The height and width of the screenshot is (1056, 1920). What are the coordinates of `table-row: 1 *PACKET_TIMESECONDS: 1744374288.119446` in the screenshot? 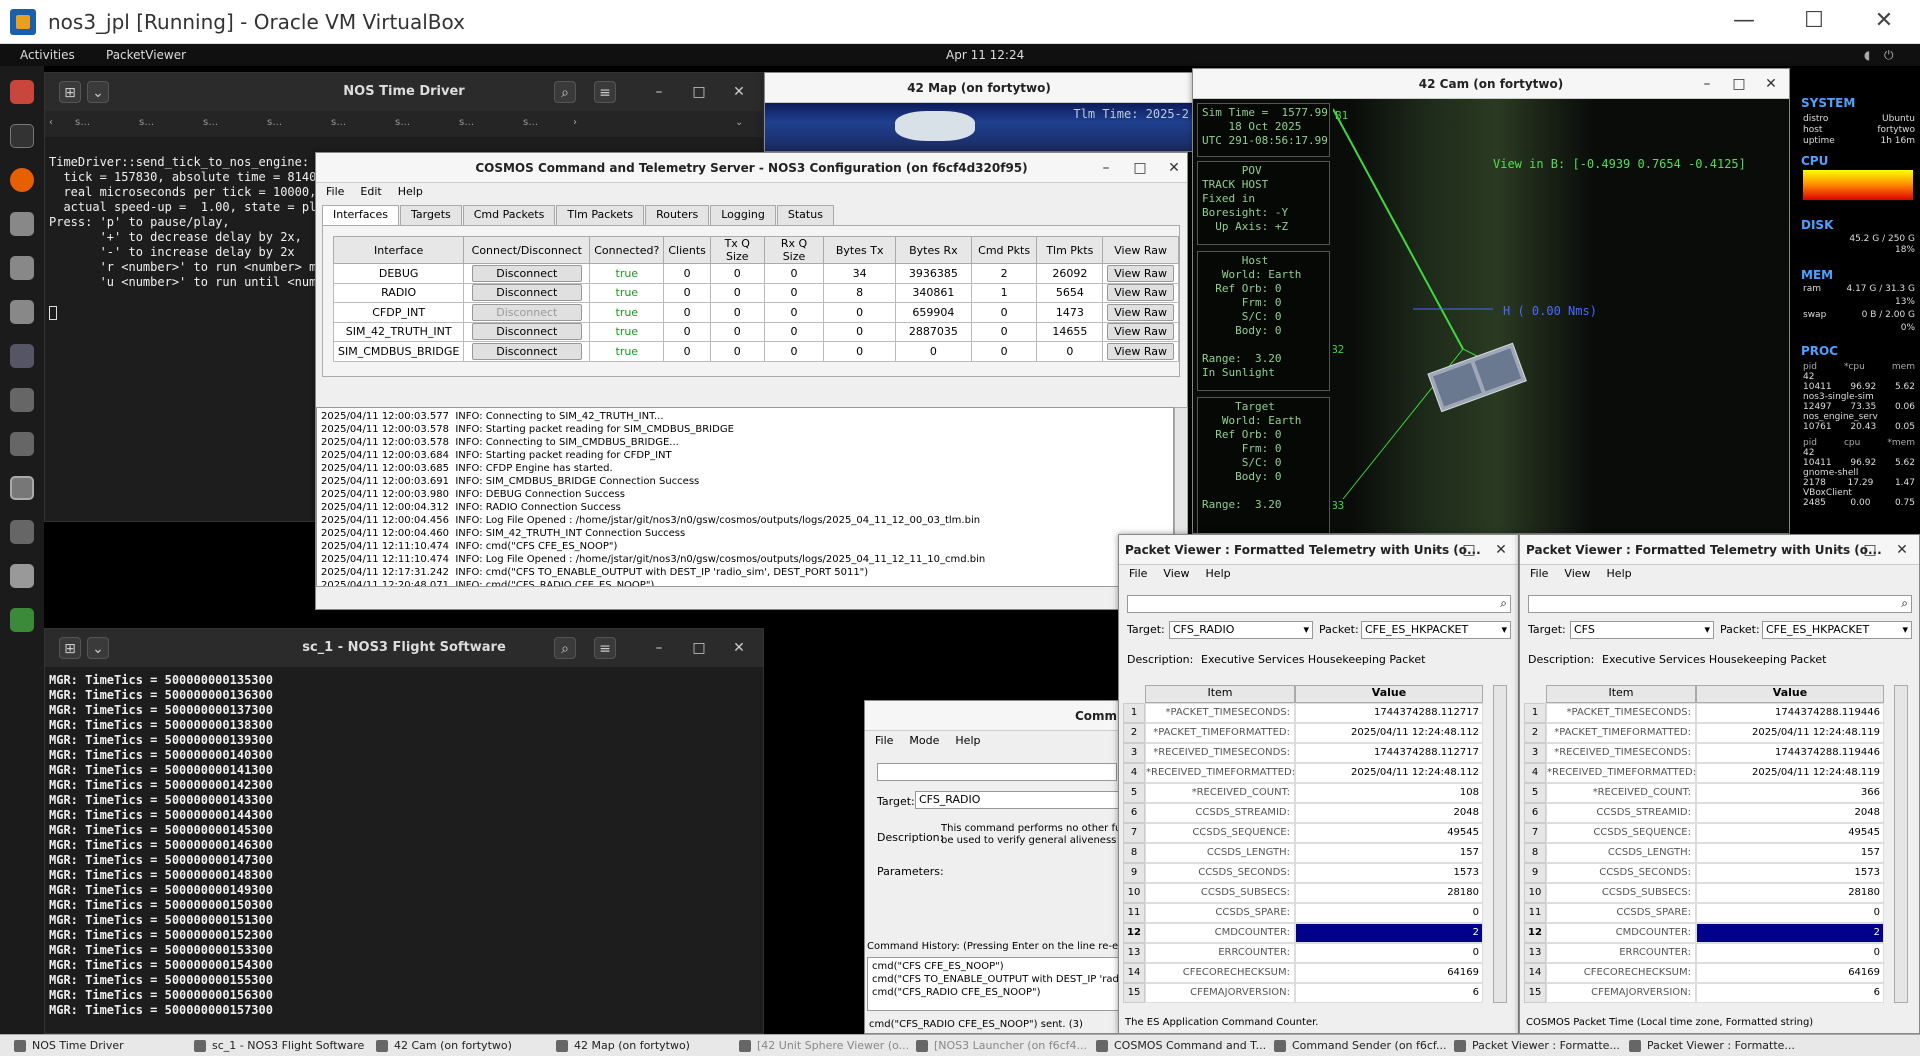 It's located at (1704, 713).